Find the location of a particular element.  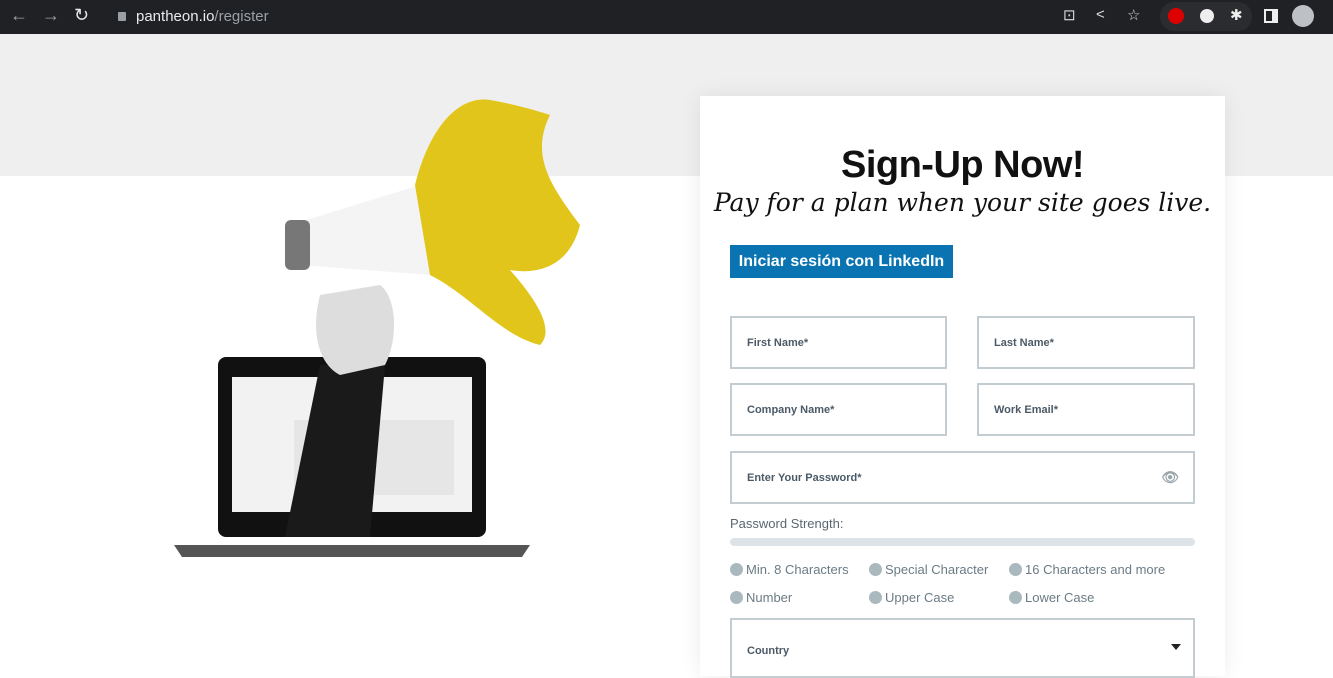

requirement-label: Upper Case is located at coordinates (920, 597).